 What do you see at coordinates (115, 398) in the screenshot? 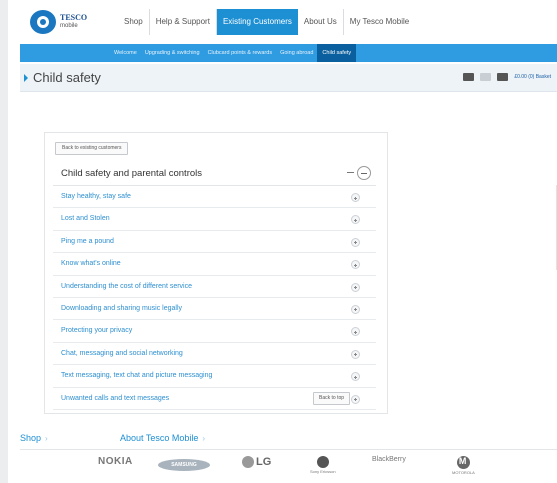
I see `accordion-item-label: Unwanted calls and text messages` at bounding box center [115, 398].